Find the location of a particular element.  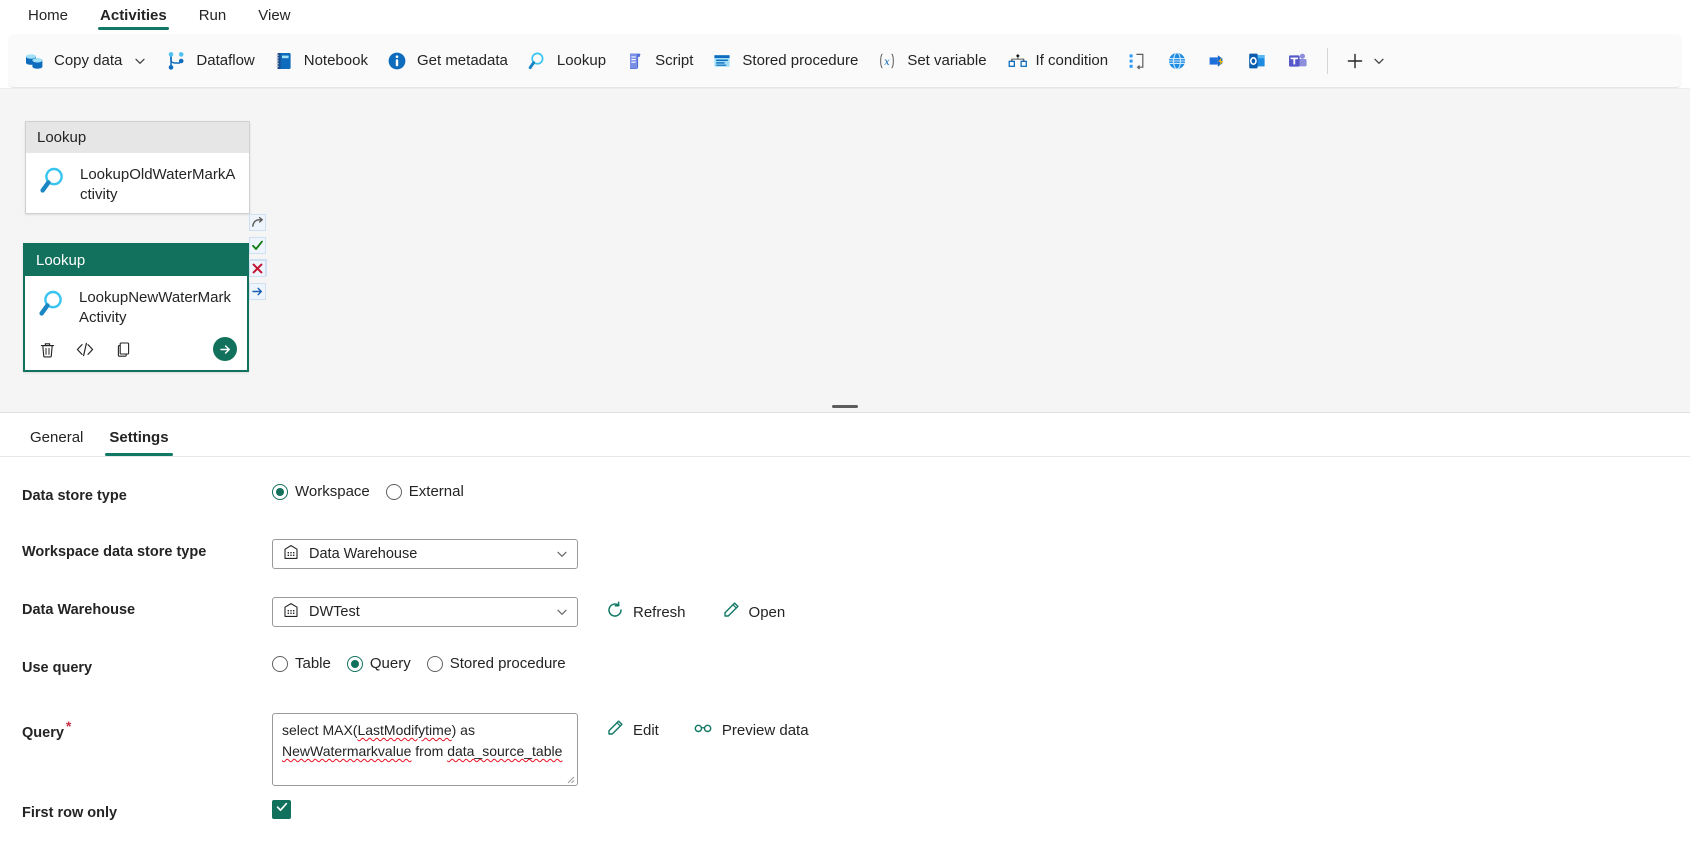

query-part-4: from is located at coordinates (429, 751).